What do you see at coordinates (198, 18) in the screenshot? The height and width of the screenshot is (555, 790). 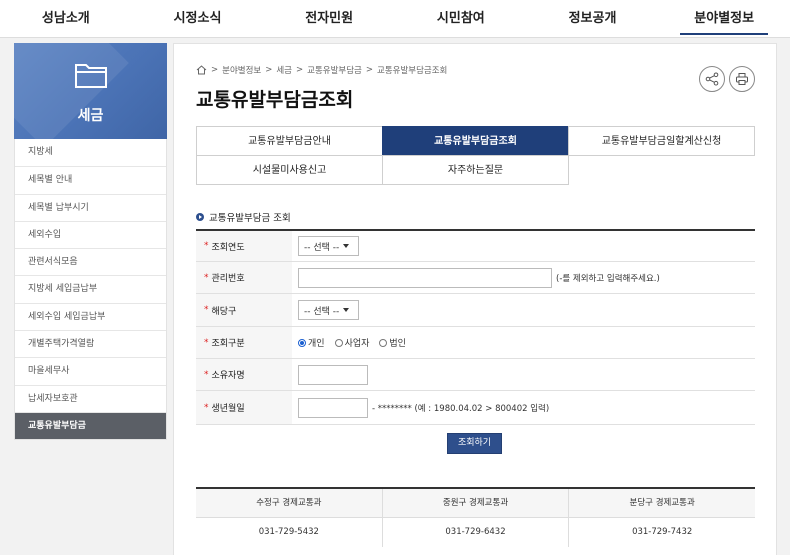 I see `nav-item-news: 시정소식` at bounding box center [198, 18].